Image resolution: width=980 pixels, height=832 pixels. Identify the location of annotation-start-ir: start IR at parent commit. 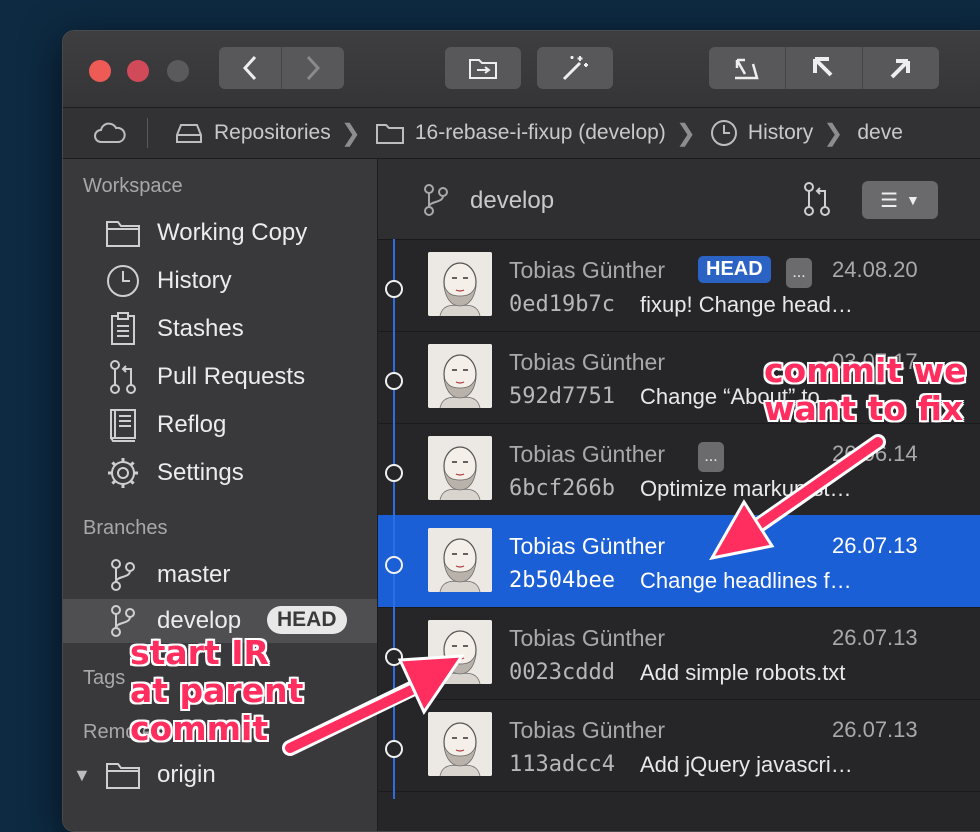
(216, 691).